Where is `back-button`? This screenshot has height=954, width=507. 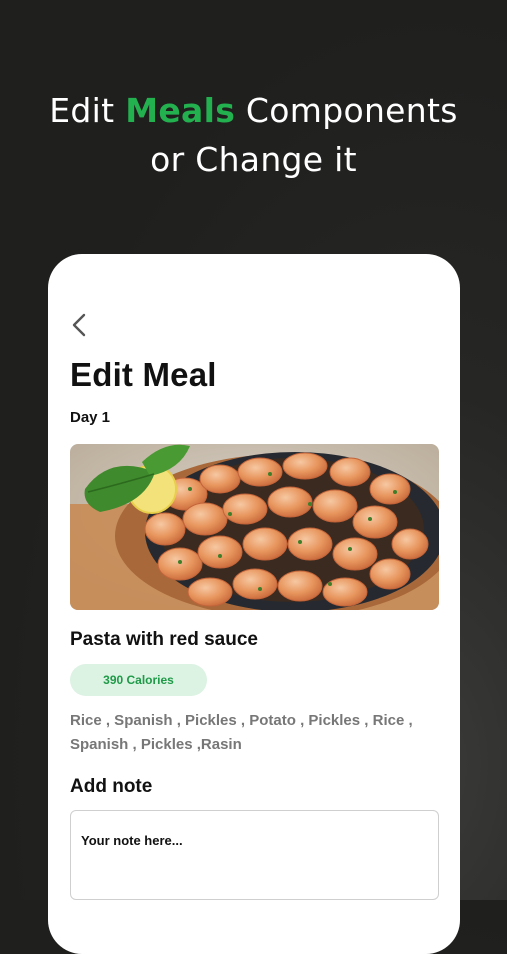
back-button is located at coordinates (79, 325).